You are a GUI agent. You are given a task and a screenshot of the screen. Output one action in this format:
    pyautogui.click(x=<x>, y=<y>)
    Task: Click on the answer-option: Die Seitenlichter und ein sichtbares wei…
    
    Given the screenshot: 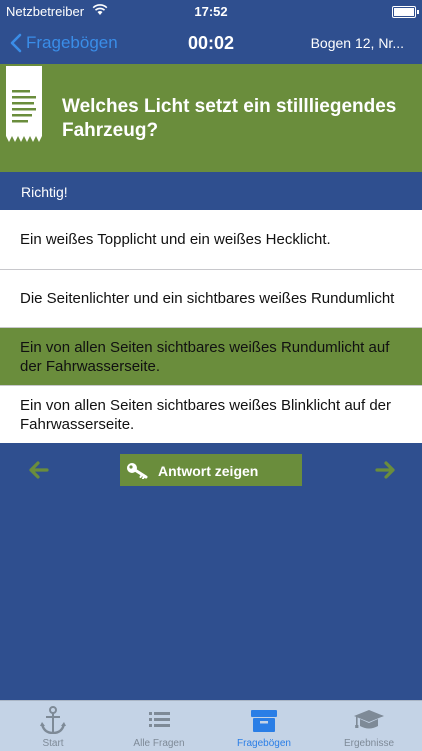 What is the action you would take?
    pyautogui.click(x=211, y=299)
    